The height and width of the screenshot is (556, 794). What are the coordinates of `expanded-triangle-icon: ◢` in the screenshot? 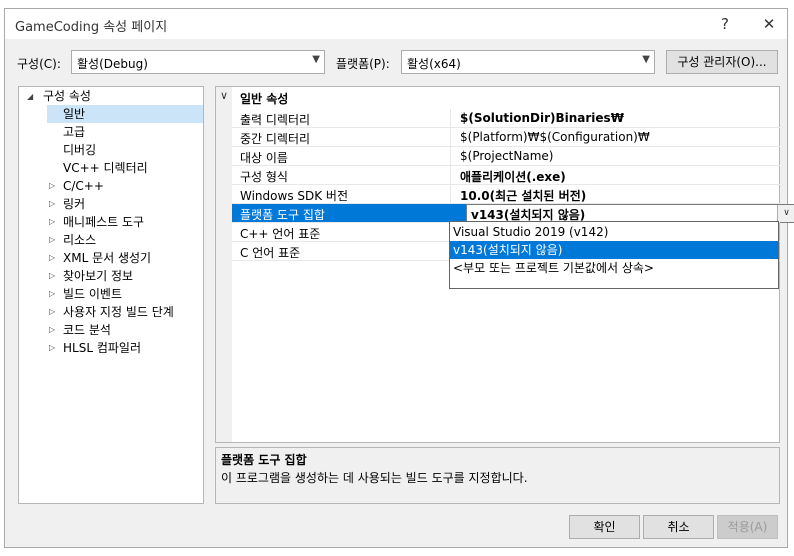 It's located at (30, 96).